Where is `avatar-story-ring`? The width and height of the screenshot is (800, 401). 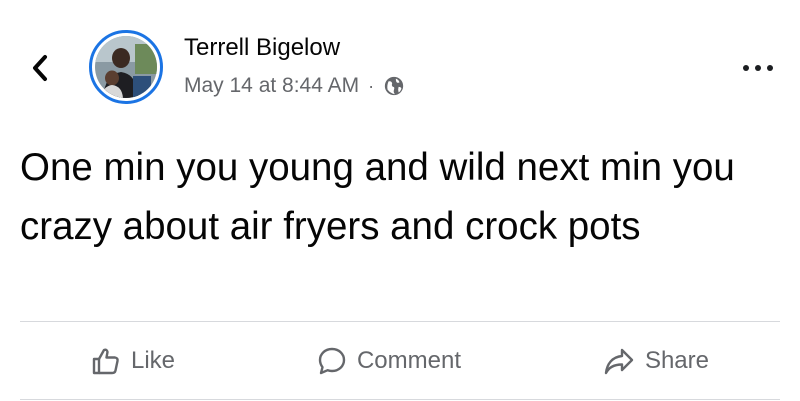 avatar-story-ring is located at coordinates (126, 67).